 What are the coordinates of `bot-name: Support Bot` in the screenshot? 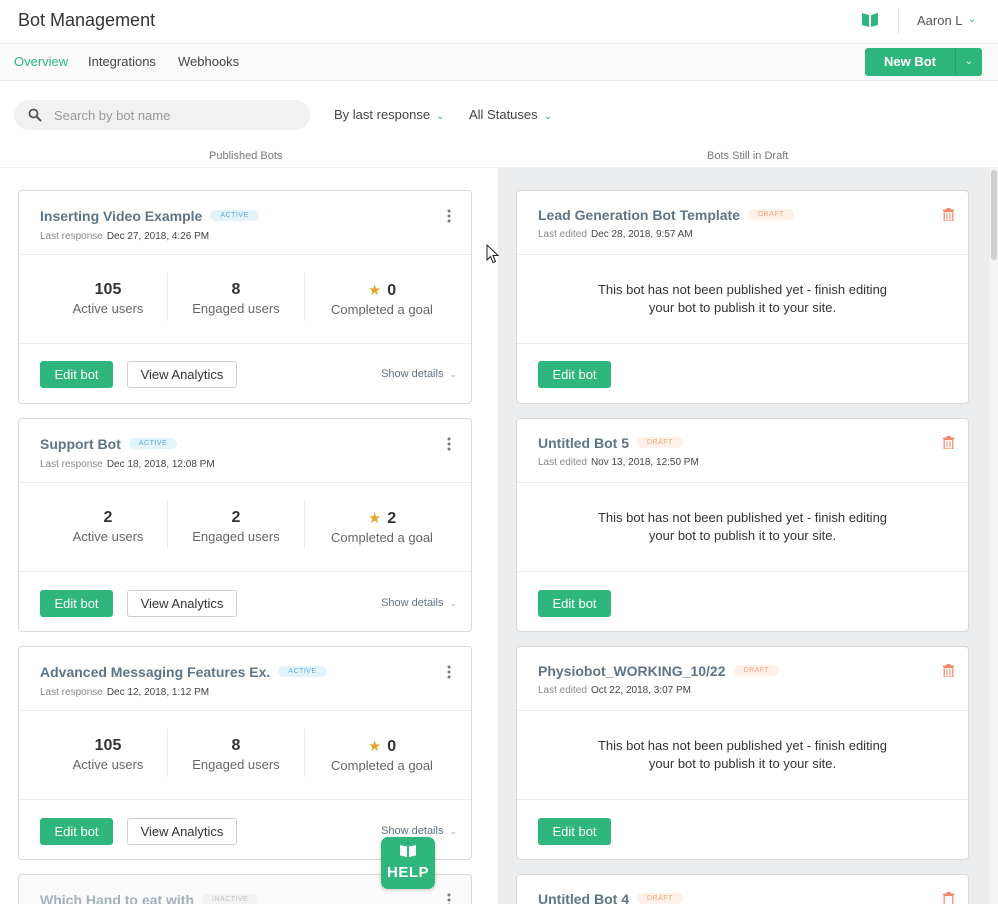 It's located at (80, 444).